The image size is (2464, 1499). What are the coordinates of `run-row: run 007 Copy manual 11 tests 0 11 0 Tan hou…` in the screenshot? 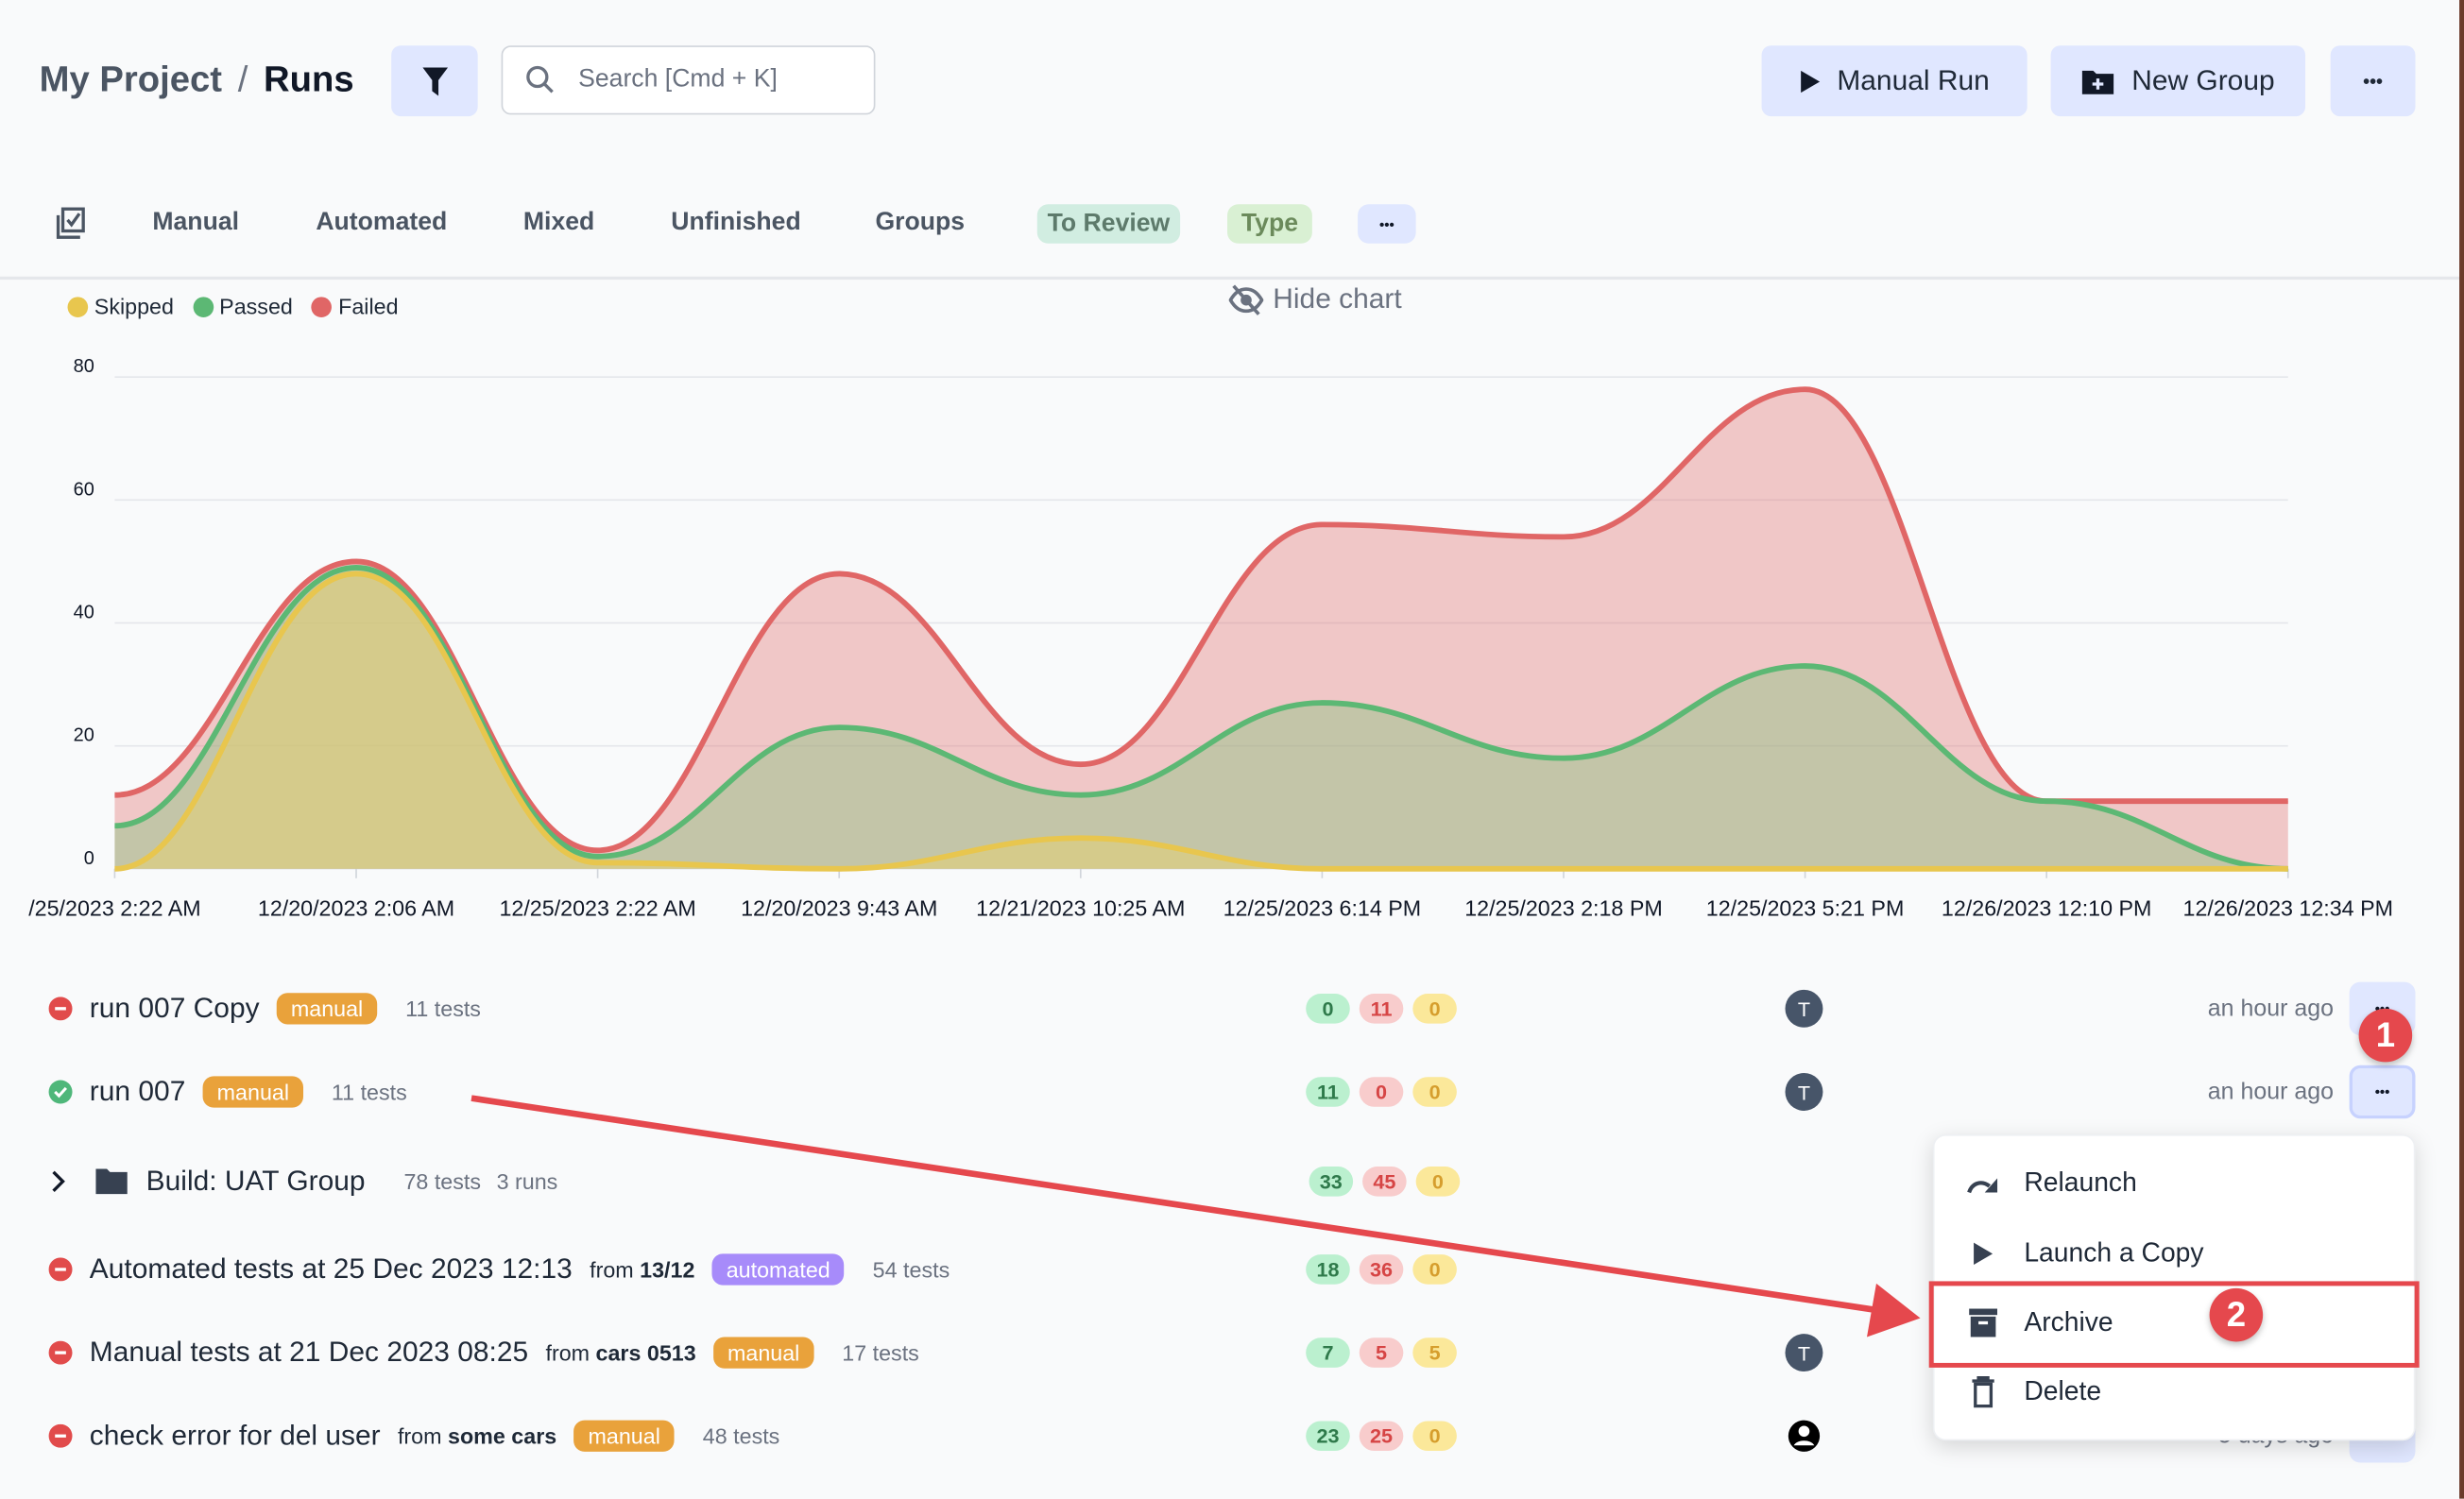 It's located at (1232, 1009).